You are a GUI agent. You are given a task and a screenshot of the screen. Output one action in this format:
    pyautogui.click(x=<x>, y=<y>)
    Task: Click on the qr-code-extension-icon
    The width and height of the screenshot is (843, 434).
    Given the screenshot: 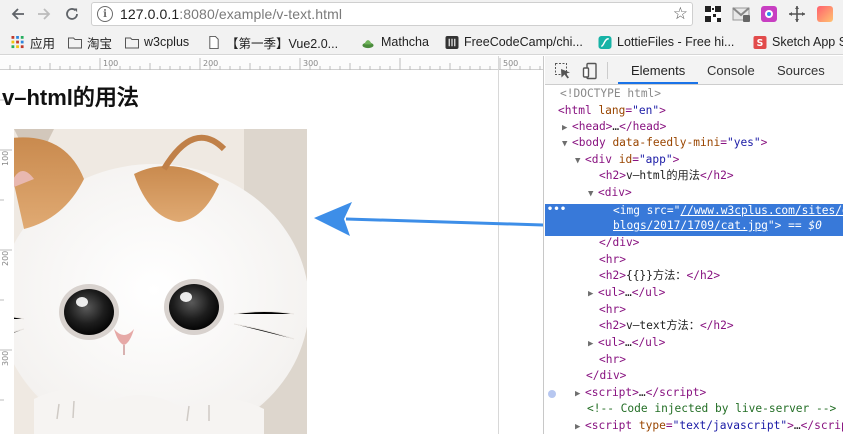 What is the action you would take?
    pyautogui.click(x=713, y=14)
    